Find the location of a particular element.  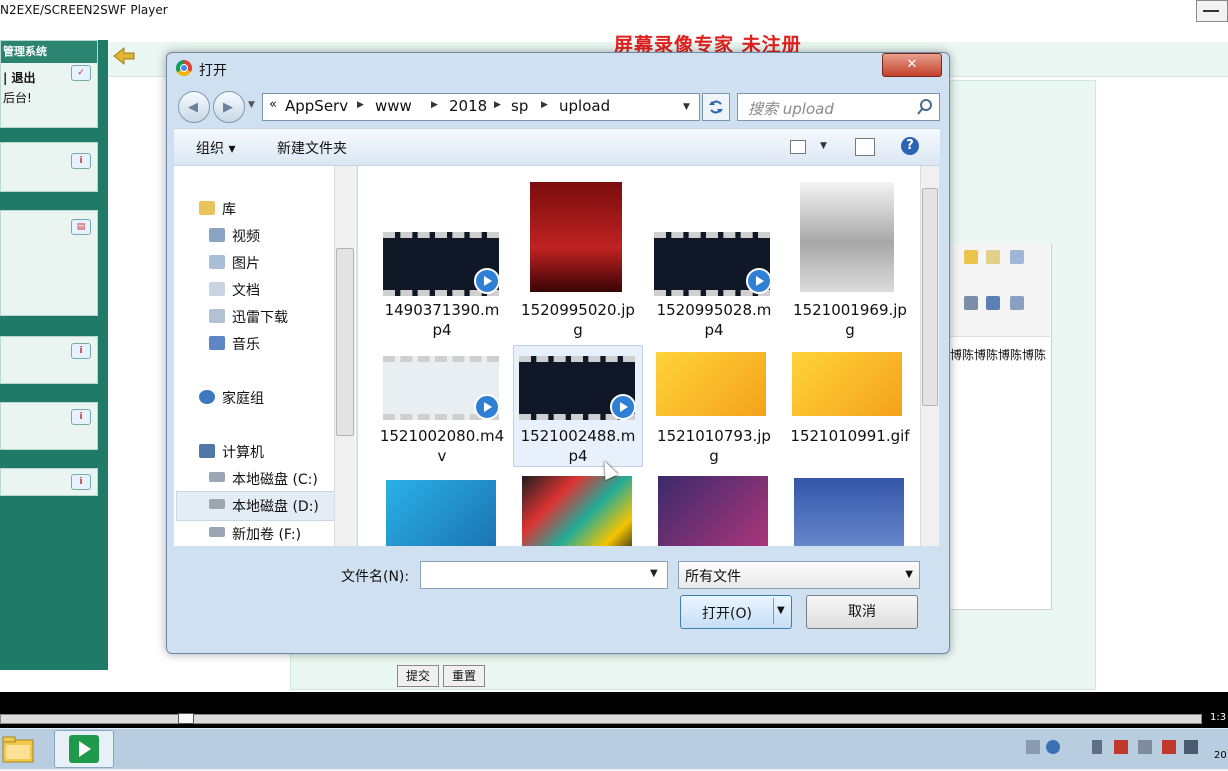

submit-button: 提交 is located at coordinates (418, 676).